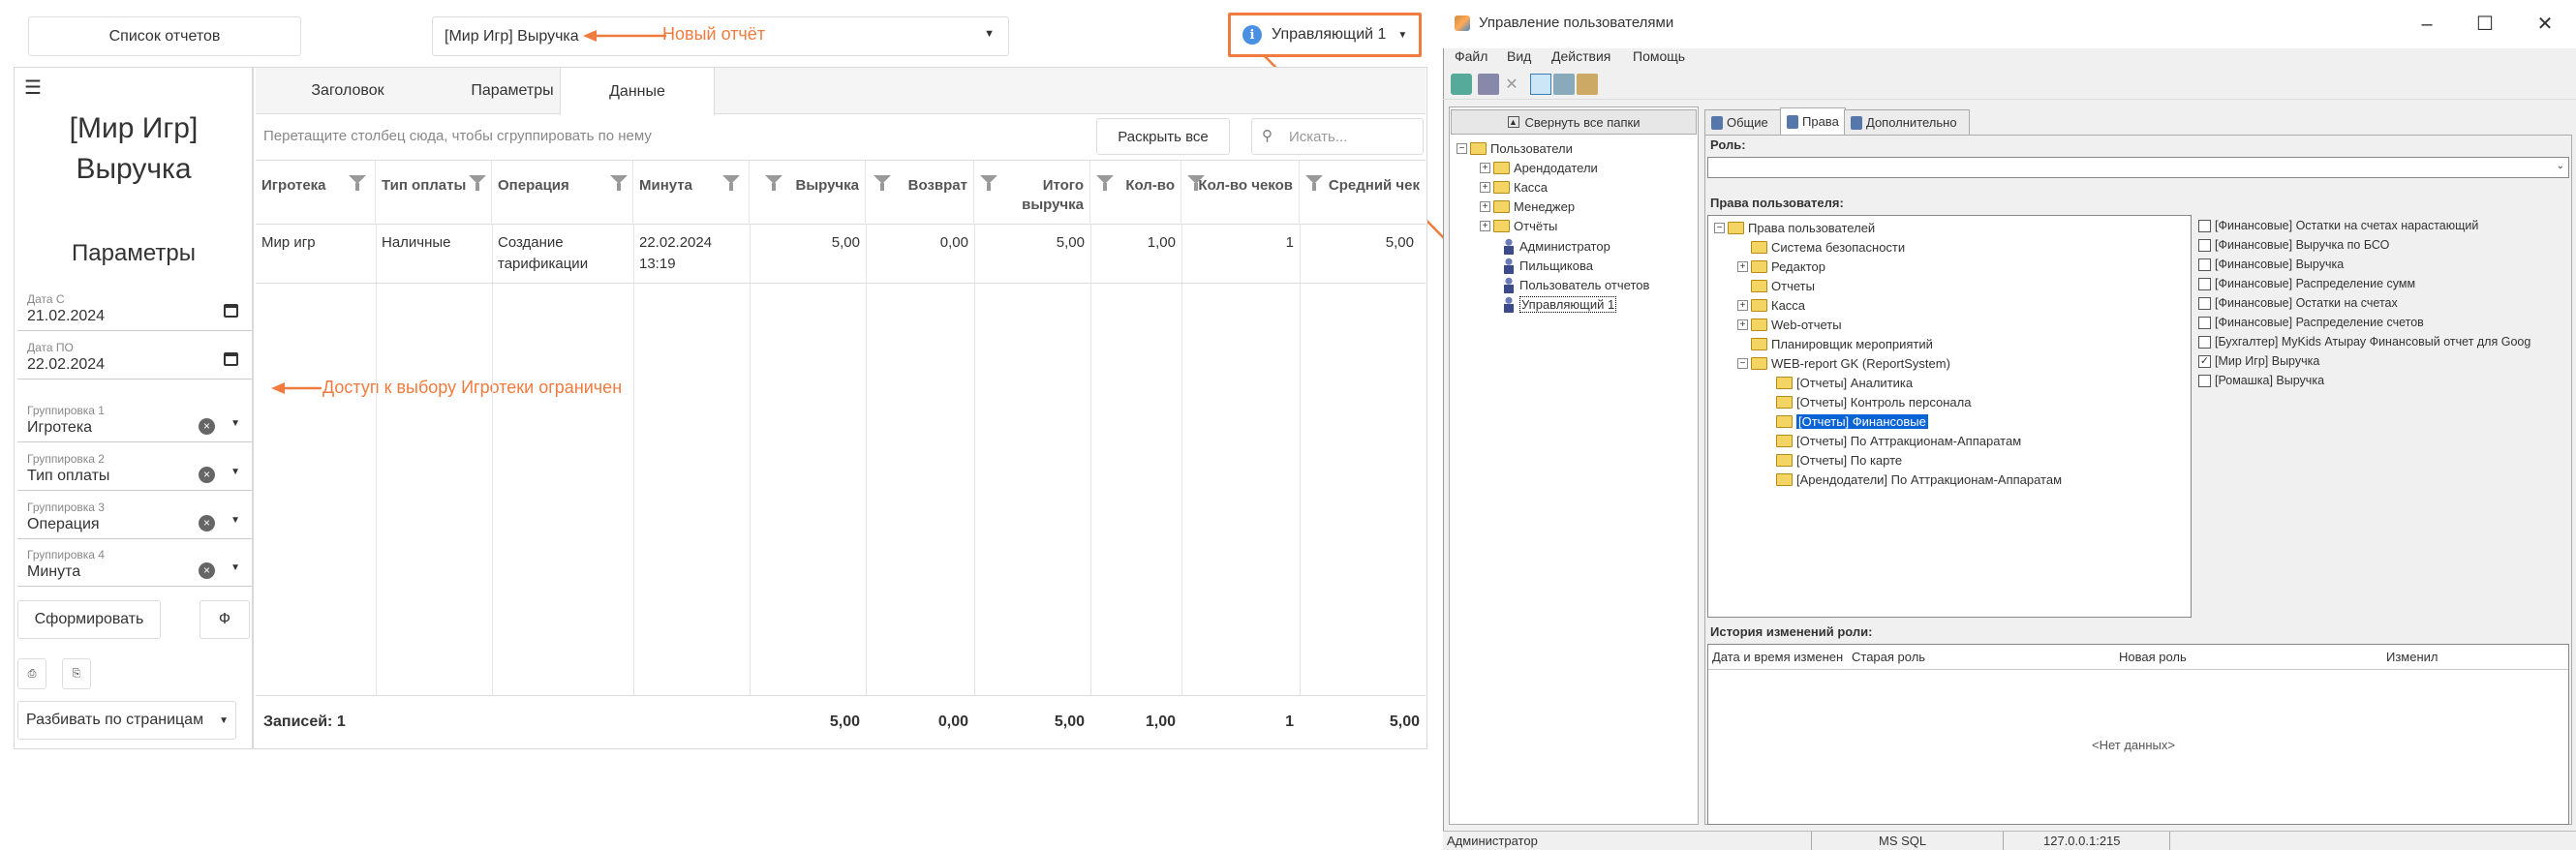 The height and width of the screenshot is (850, 2576). What do you see at coordinates (134, 311) in the screenshot?
I see `date-from-field: Дата С 21.02.2024` at bounding box center [134, 311].